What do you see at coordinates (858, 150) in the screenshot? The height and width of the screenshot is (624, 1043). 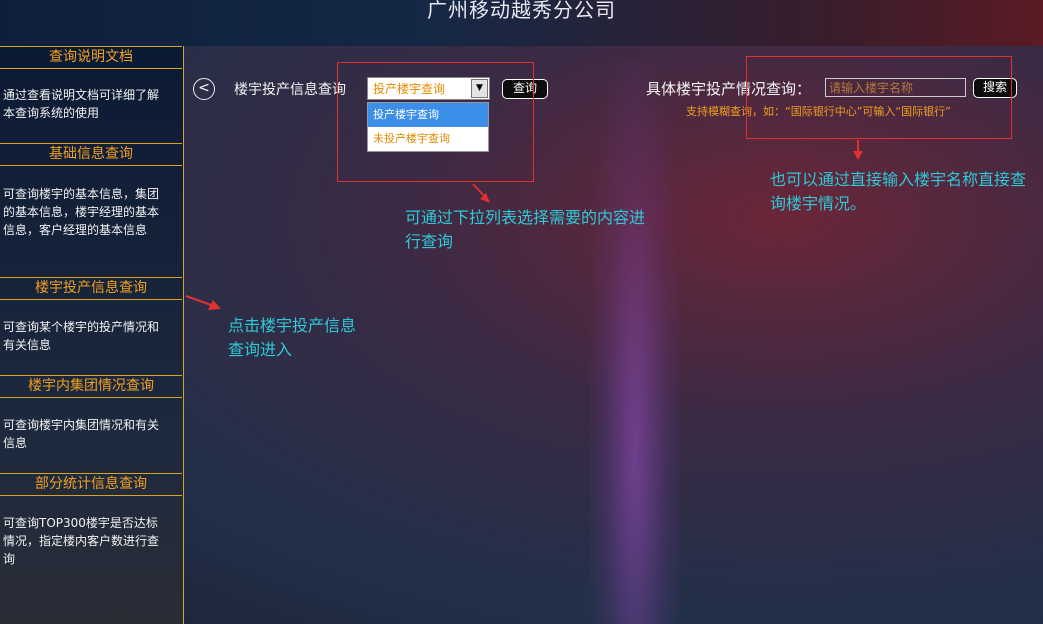 I see `arrow-to-search-note` at bounding box center [858, 150].